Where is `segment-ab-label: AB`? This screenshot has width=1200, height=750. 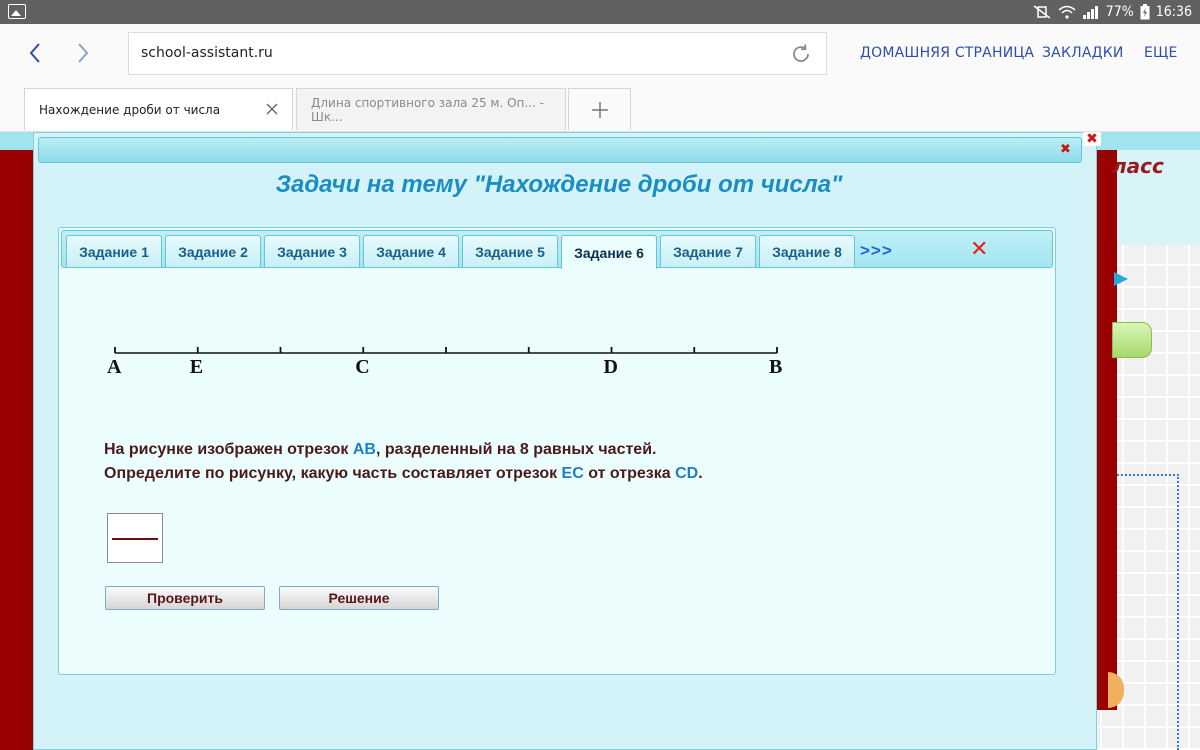 segment-ab-label: AB is located at coordinates (364, 449).